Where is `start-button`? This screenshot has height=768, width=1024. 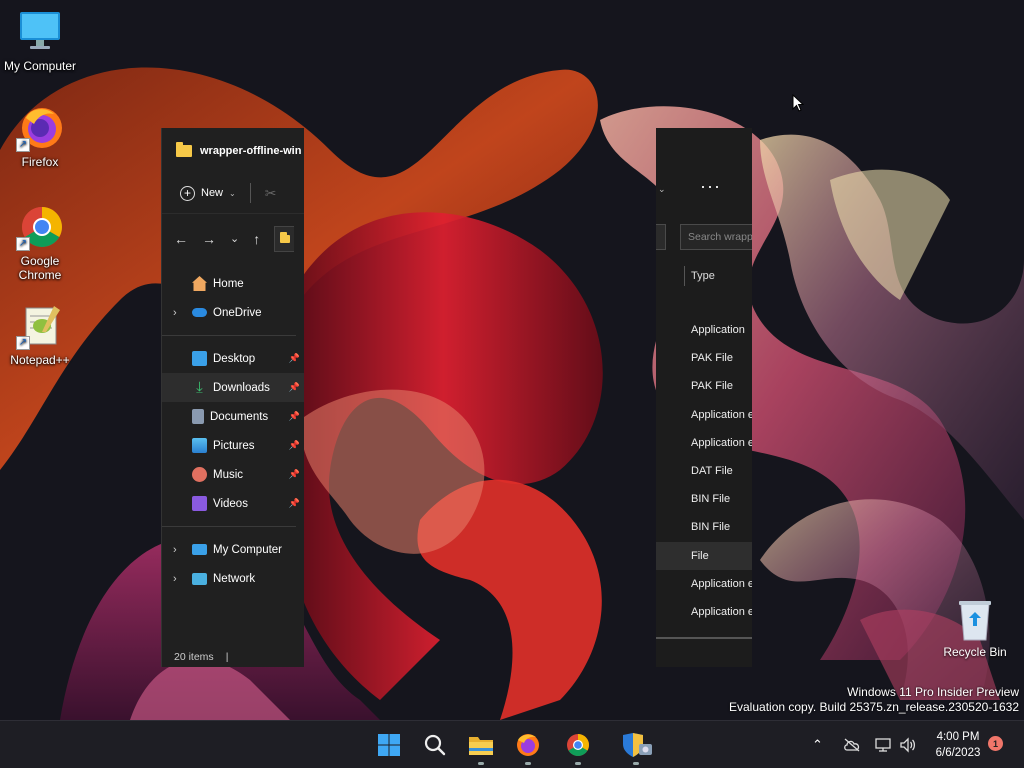
start-button is located at coordinates (389, 745).